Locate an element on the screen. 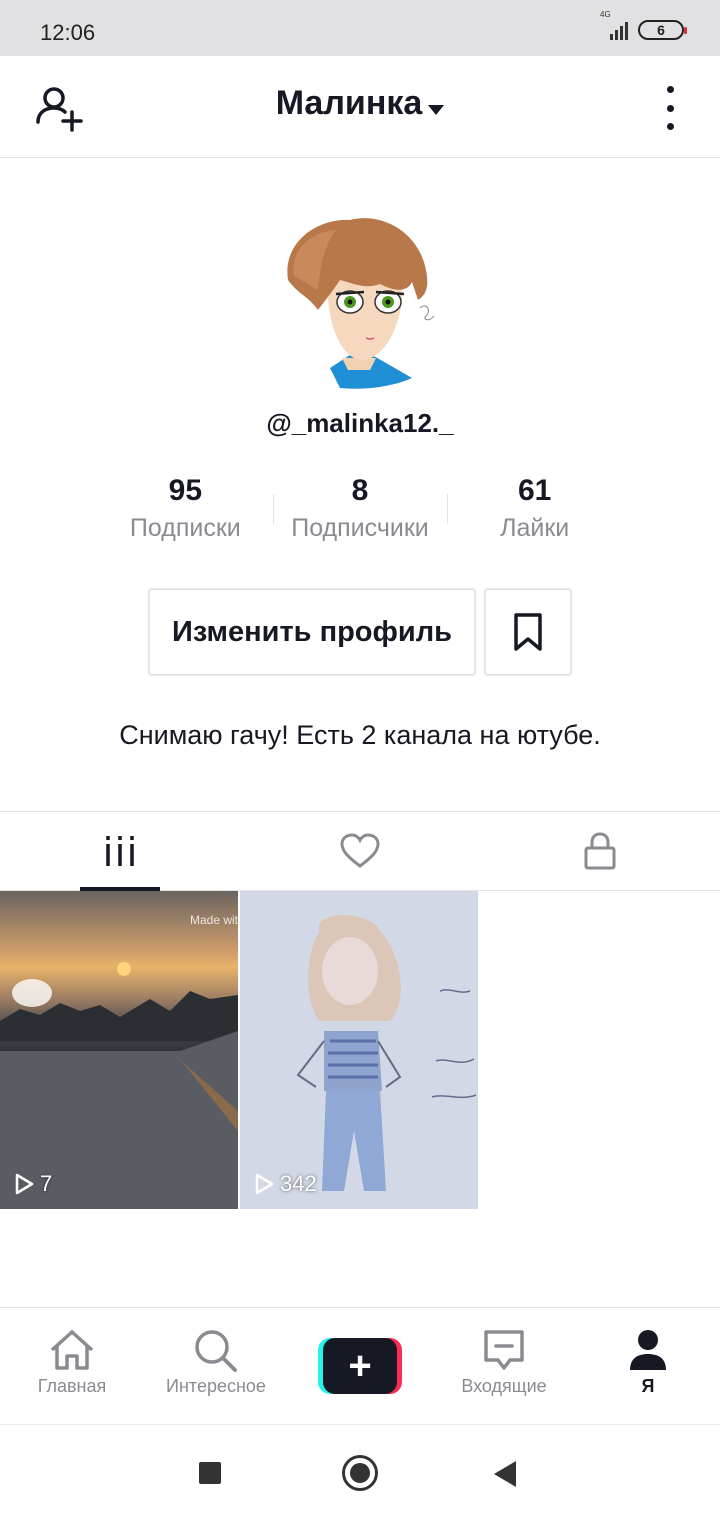 The width and height of the screenshot is (720, 1520). plus-icon: + is located at coordinates (360, 1366).